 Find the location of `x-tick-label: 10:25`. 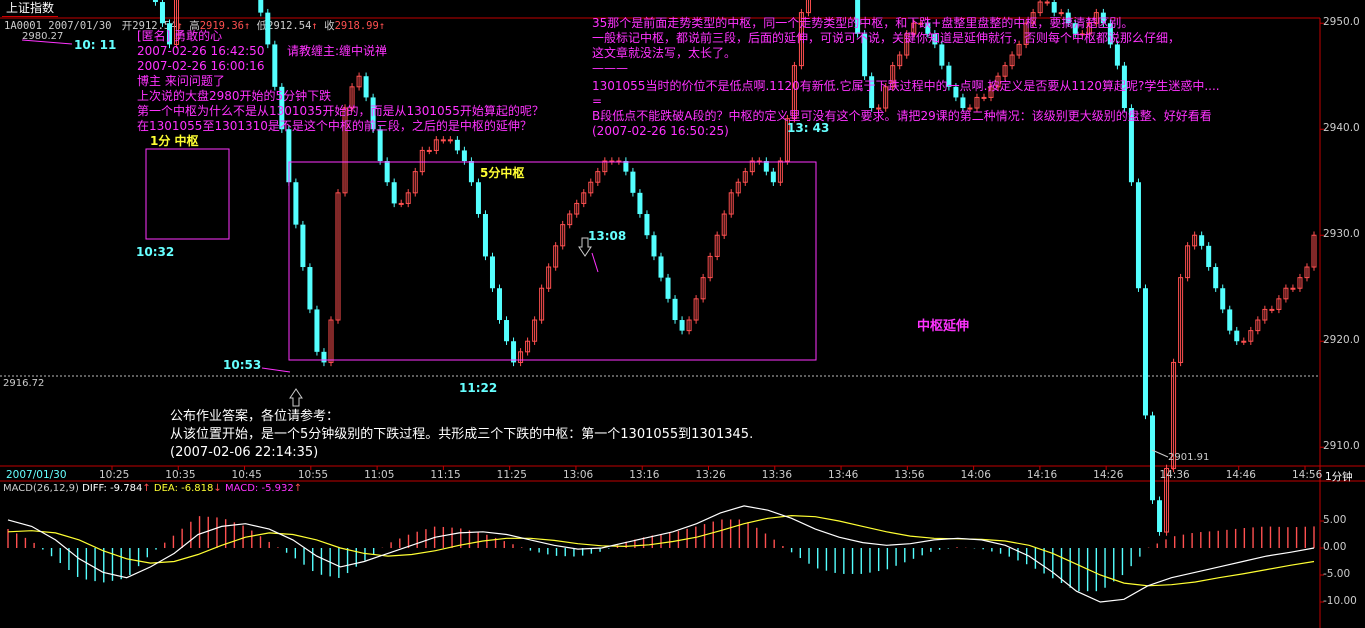

x-tick-label: 10:25 is located at coordinates (114, 475).